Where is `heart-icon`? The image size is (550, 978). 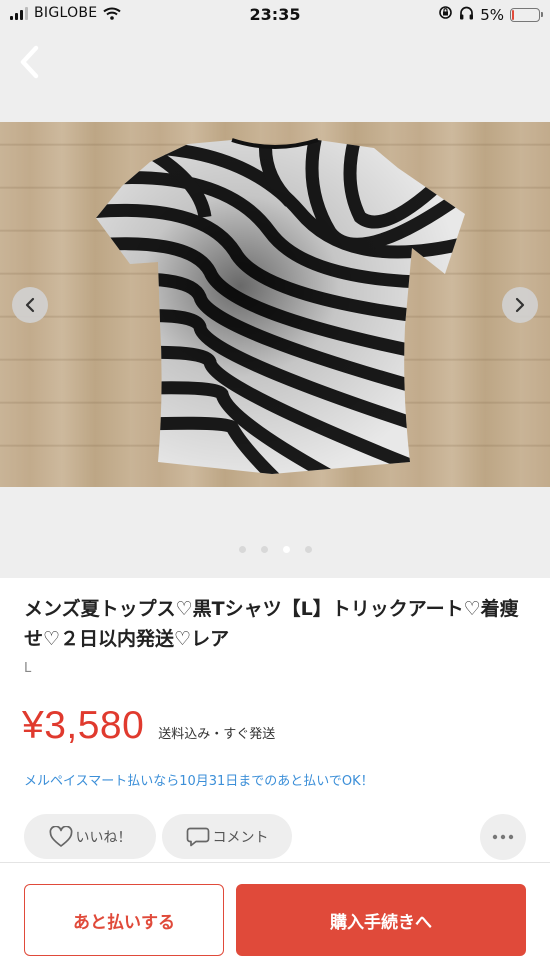 heart-icon is located at coordinates (60, 836).